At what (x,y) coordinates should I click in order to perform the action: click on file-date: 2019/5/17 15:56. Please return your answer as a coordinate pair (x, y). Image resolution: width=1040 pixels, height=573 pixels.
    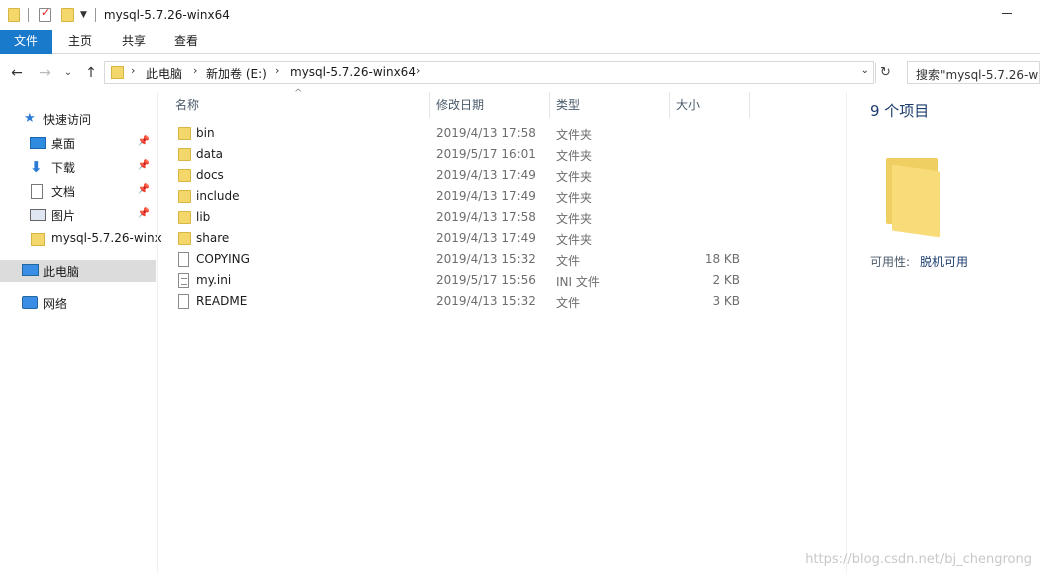
    Looking at the image, I should click on (486, 280).